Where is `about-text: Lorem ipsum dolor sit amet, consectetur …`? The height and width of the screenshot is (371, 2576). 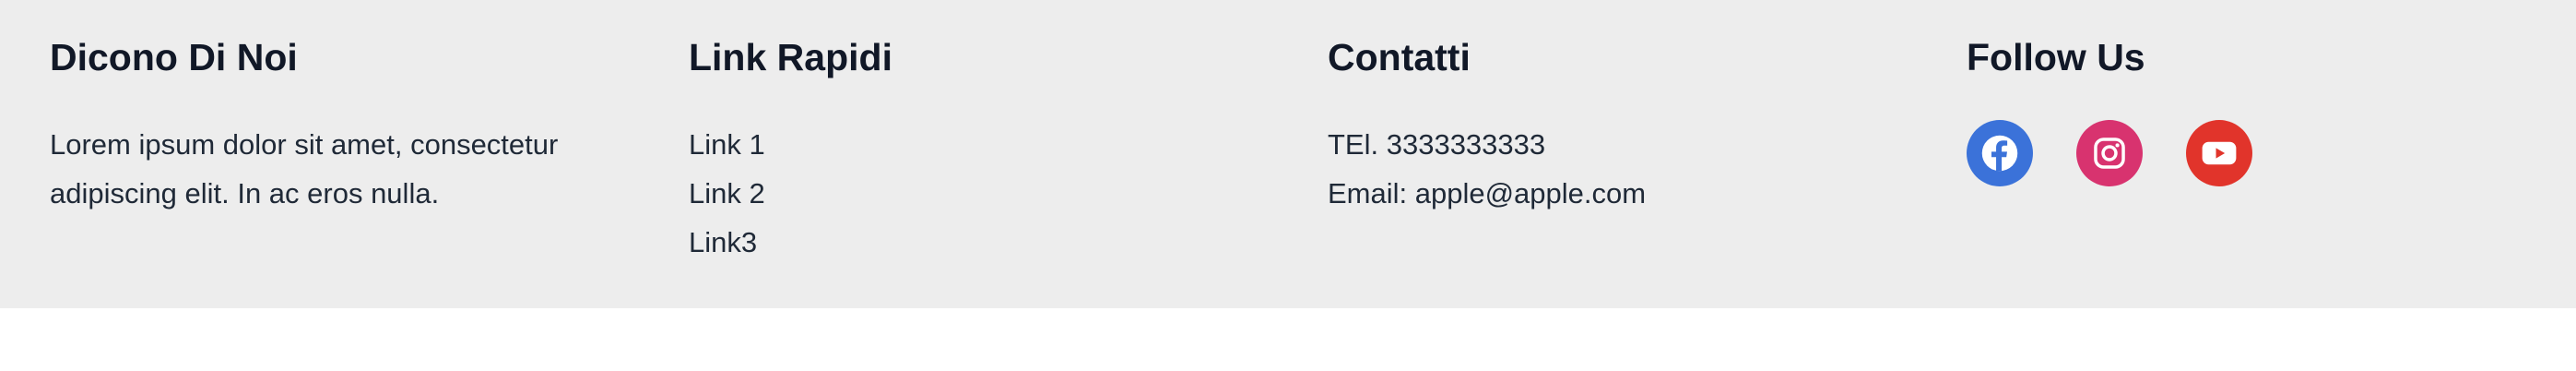 about-text: Lorem ipsum dolor sit amet, consectetur … is located at coordinates (304, 168).